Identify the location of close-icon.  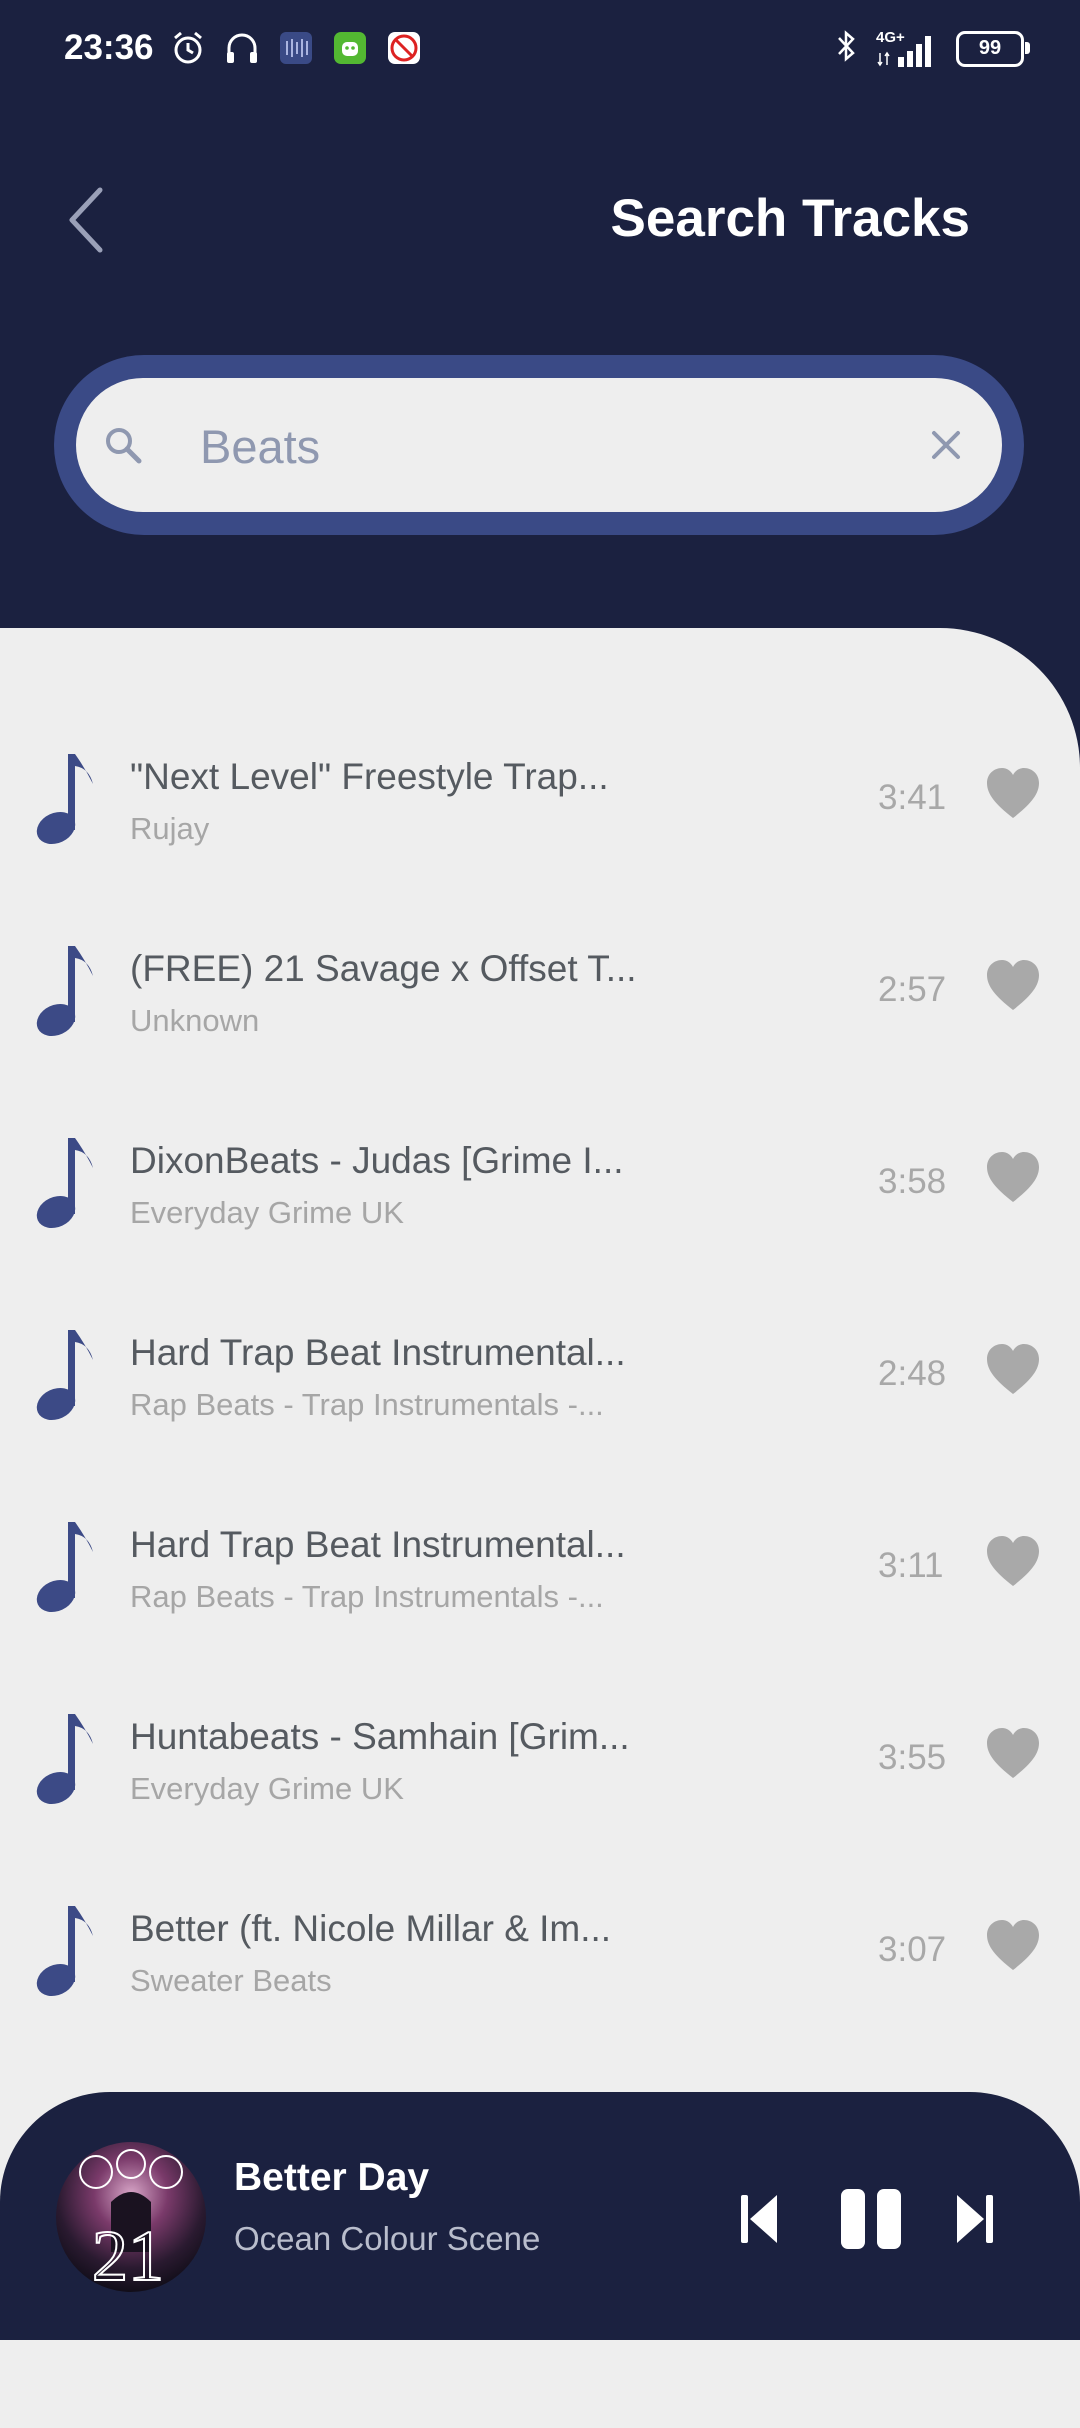
(946, 445).